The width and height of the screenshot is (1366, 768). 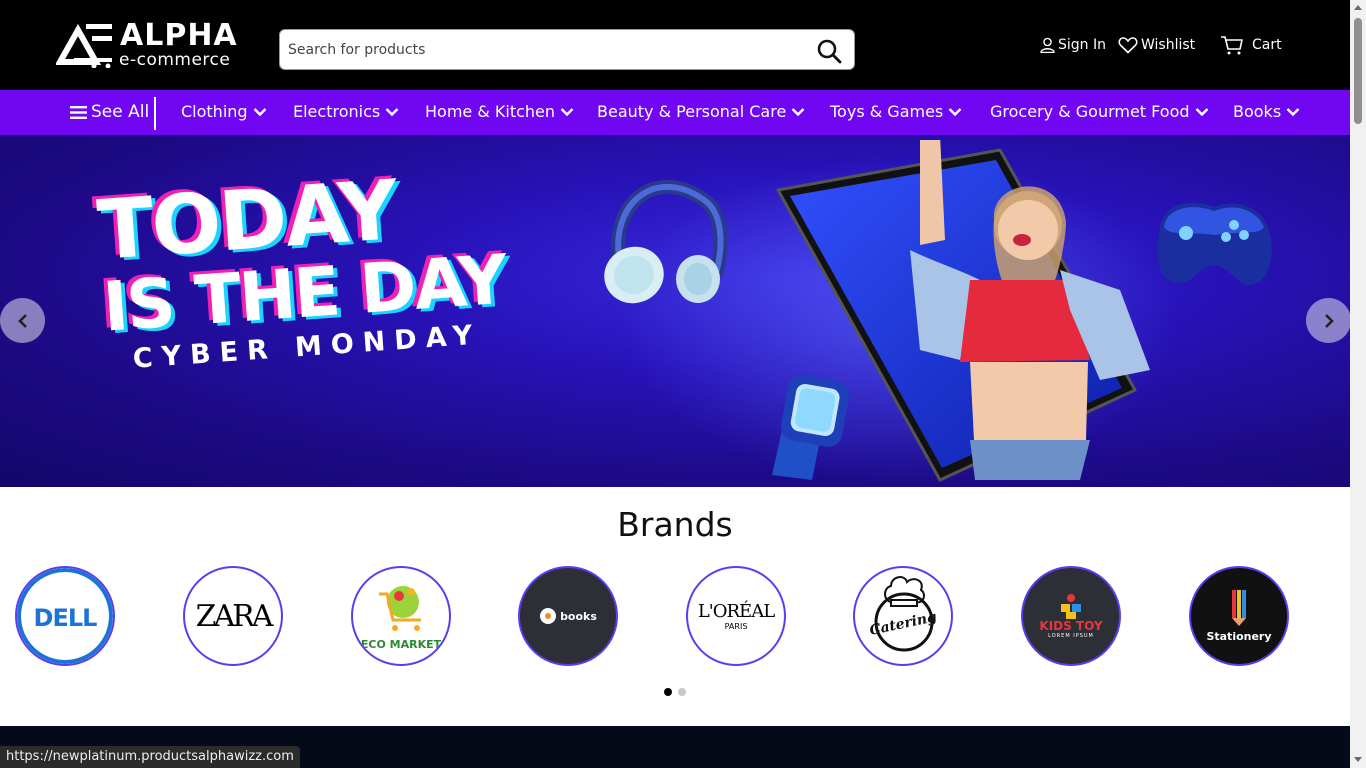 I want to click on chevron-right-icon, so click(x=1329, y=320).